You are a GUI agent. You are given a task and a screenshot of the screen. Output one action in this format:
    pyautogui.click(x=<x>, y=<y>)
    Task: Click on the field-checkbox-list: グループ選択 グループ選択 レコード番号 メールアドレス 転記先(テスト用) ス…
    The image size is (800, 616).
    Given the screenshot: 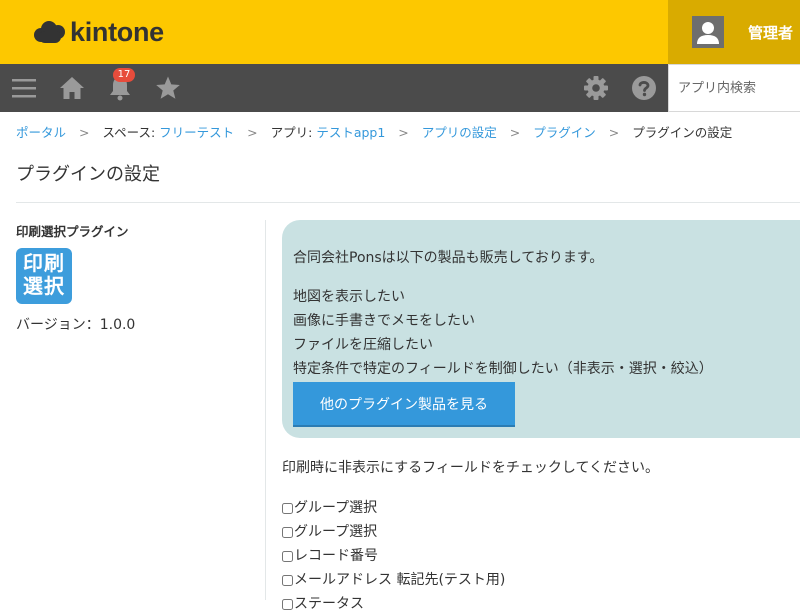 What is the action you would take?
    pyautogui.click(x=393, y=556)
    